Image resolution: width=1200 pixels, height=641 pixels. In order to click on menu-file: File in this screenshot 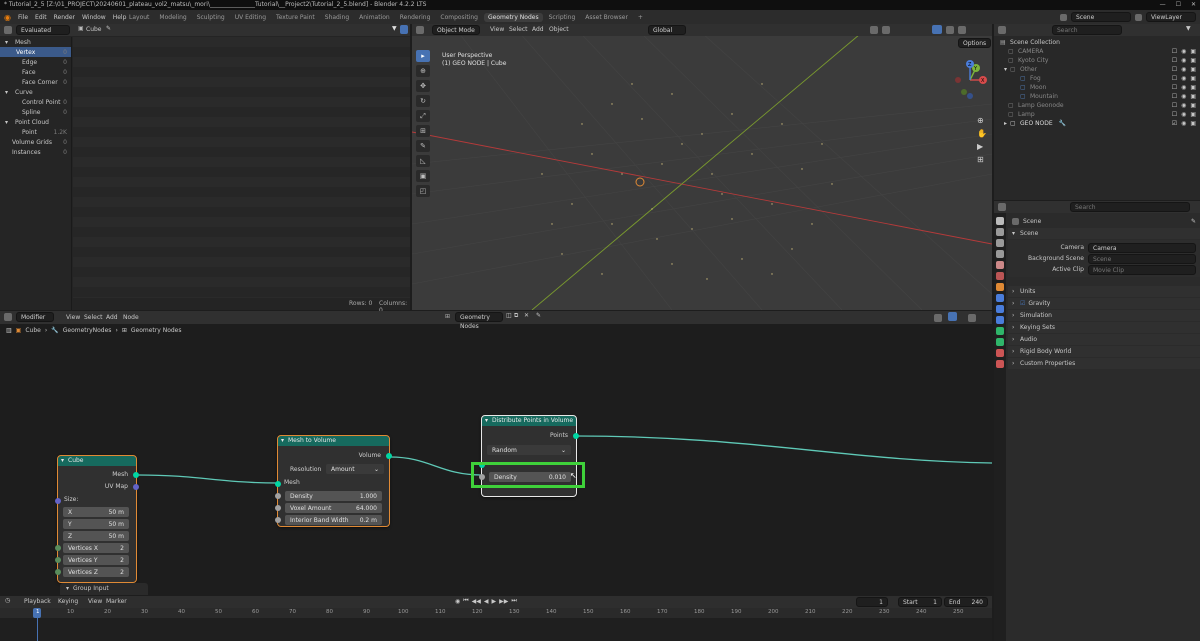, I will do `click(23, 17)`.